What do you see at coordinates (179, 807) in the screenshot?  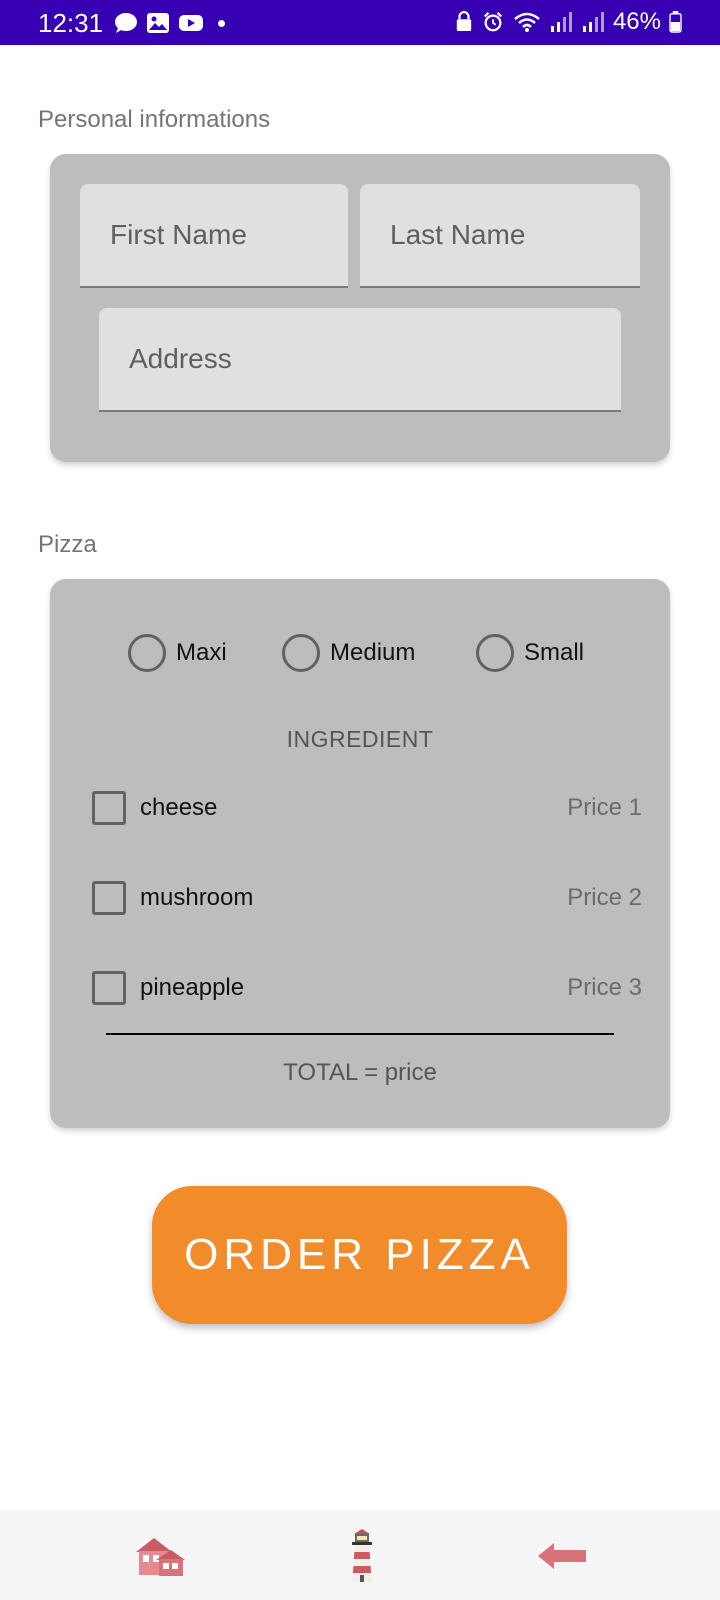 I see `ingredient-label: cheese` at bounding box center [179, 807].